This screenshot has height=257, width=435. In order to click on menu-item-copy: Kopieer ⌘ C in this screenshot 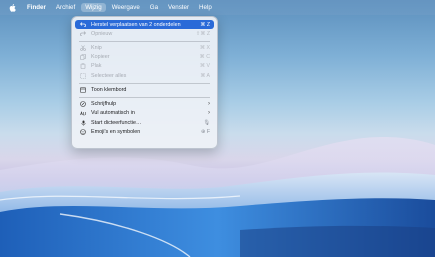, I will do `click(144, 57)`.